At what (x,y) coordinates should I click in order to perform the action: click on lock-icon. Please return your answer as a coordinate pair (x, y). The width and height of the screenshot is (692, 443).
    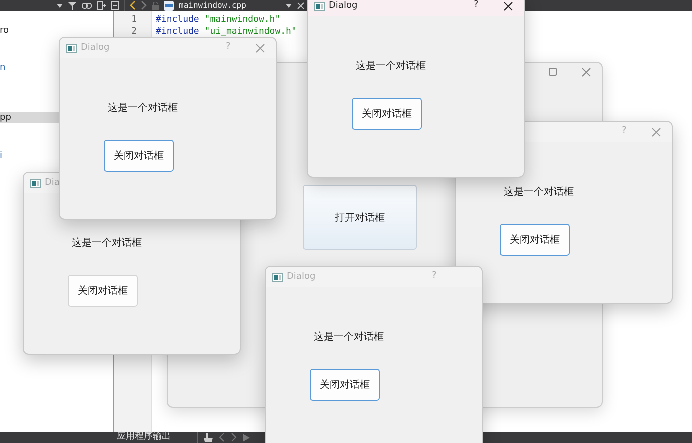
    Looking at the image, I should click on (155, 6).